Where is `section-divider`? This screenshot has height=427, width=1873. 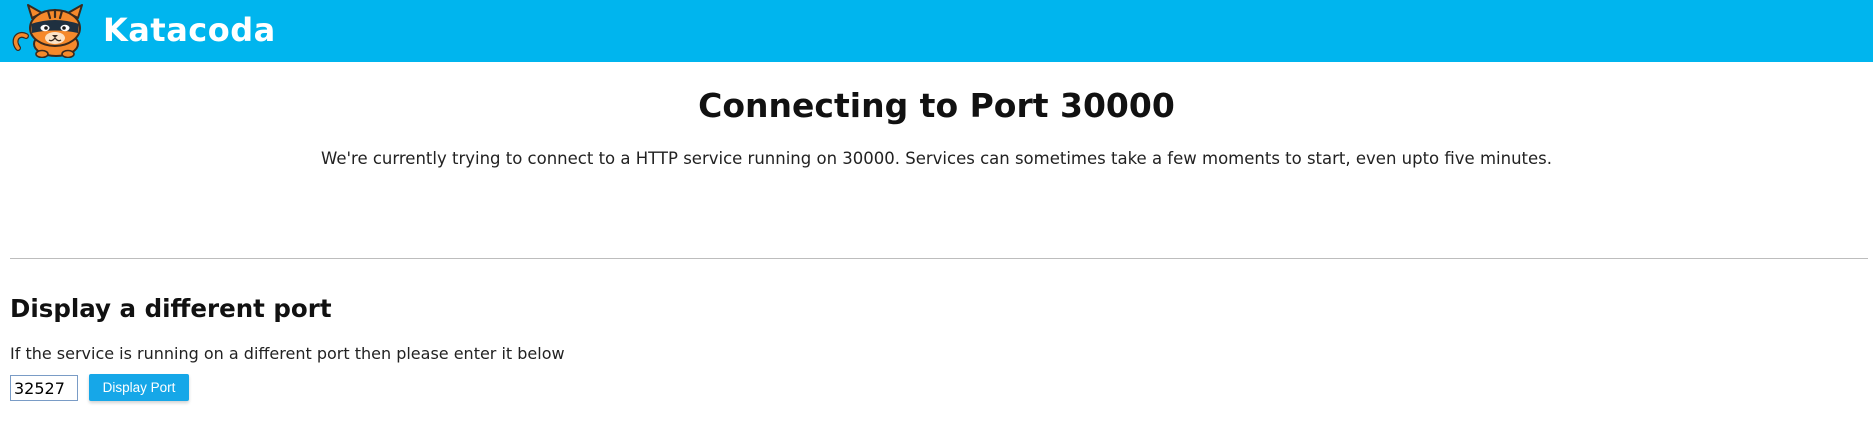 section-divider is located at coordinates (939, 258).